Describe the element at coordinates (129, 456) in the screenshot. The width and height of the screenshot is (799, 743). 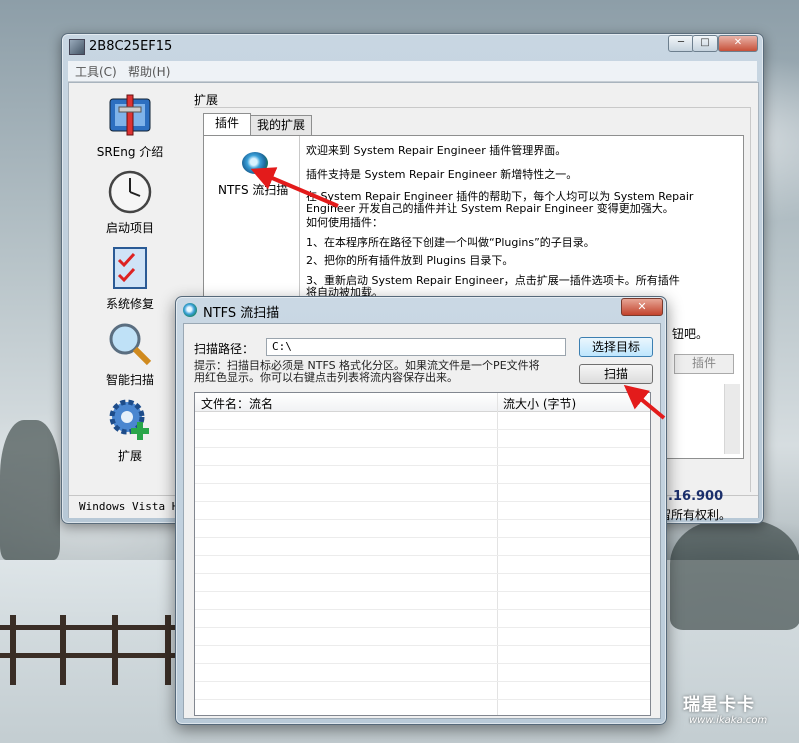
I see `nav-label: 扩展` at that location.